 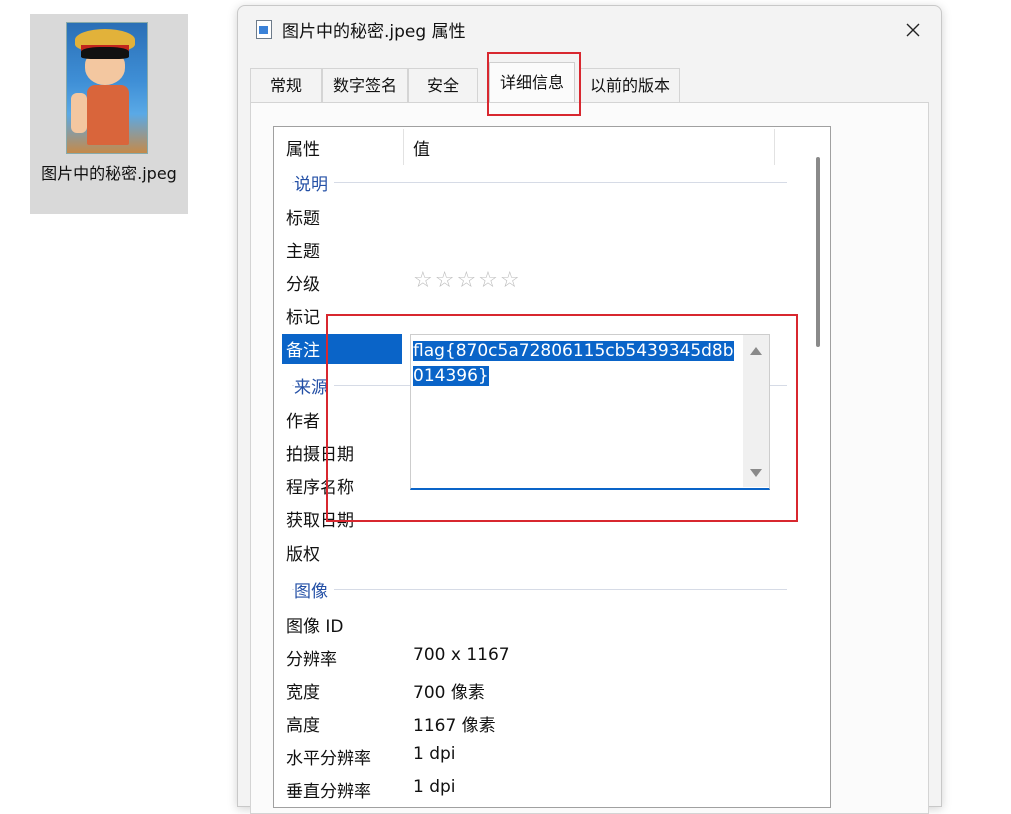 What do you see at coordinates (264, 29) in the screenshot?
I see `image-file-icon` at bounding box center [264, 29].